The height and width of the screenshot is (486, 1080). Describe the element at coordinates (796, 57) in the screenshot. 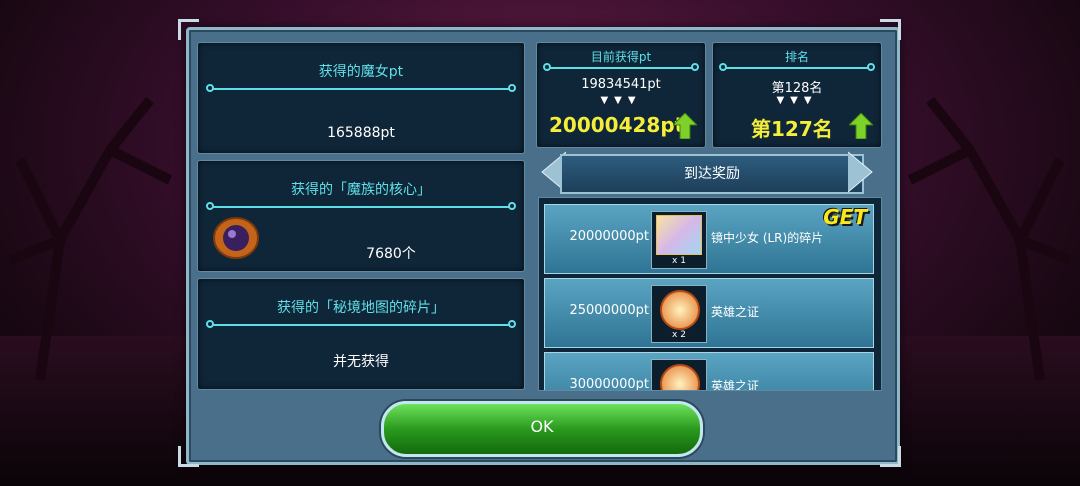

I see `rank-title: 排名` at that location.